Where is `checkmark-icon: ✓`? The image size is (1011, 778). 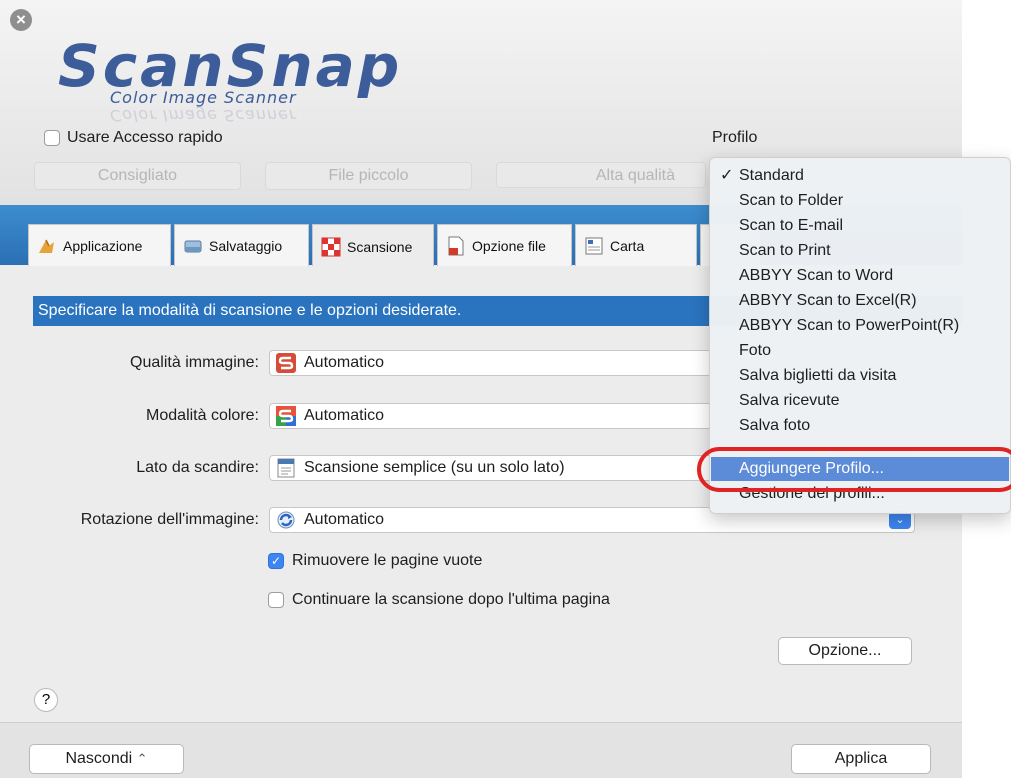
checkmark-icon: ✓ is located at coordinates (727, 175).